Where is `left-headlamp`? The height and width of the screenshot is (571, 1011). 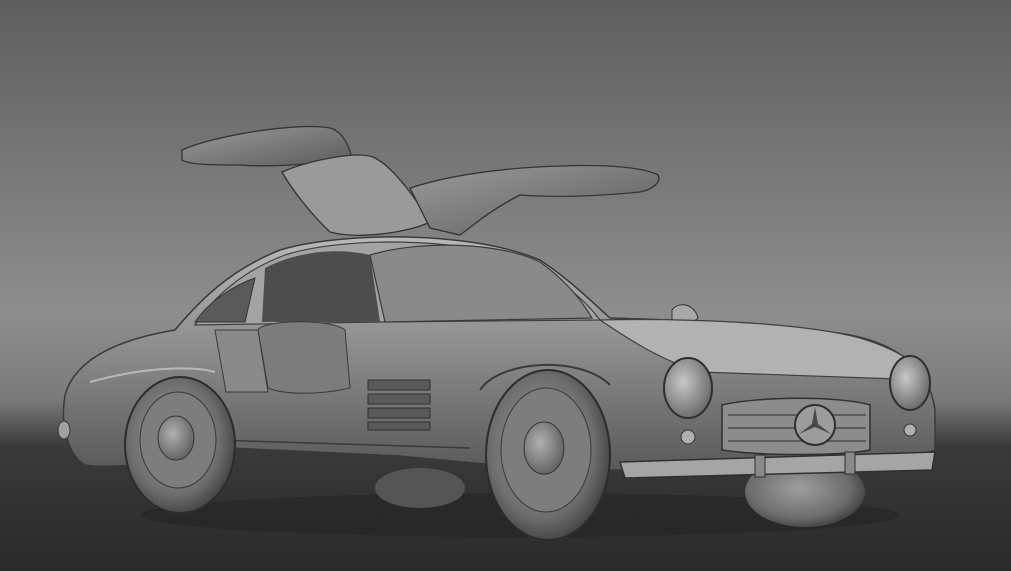 left-headlamp is located at coordinates (688, 388).